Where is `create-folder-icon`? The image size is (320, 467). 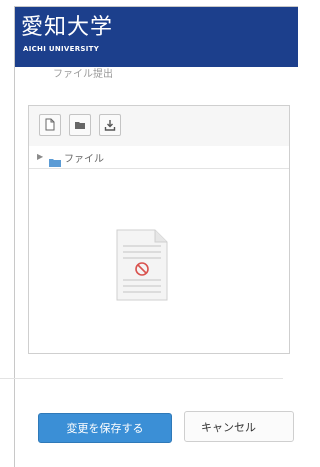
create-folder-icon is located at coordinates (80, 125).